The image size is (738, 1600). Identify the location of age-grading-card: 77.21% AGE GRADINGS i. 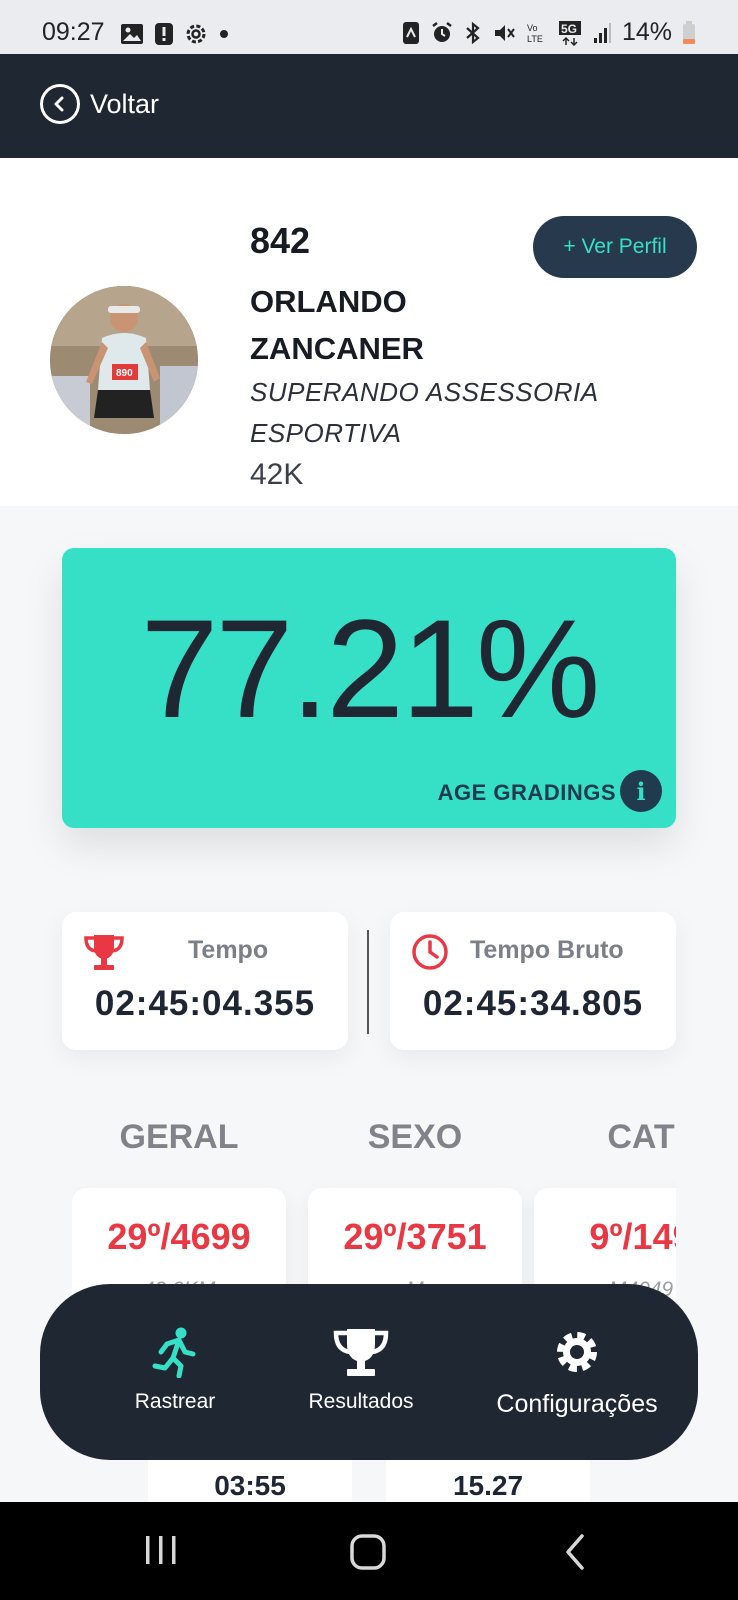
(369, 688).